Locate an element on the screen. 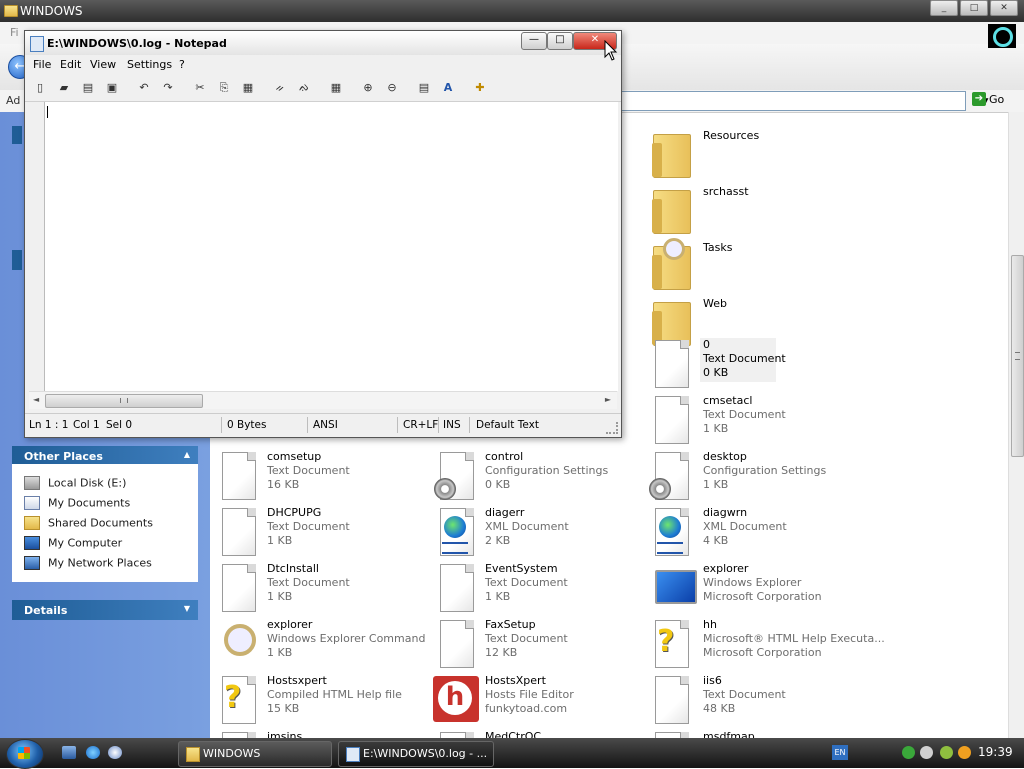  start-button is located at coordinates (25, 754).